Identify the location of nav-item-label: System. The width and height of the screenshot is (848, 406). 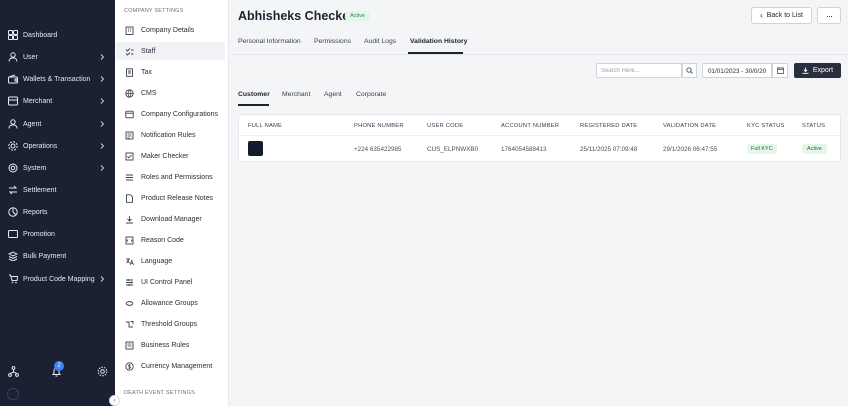
(35, 168).